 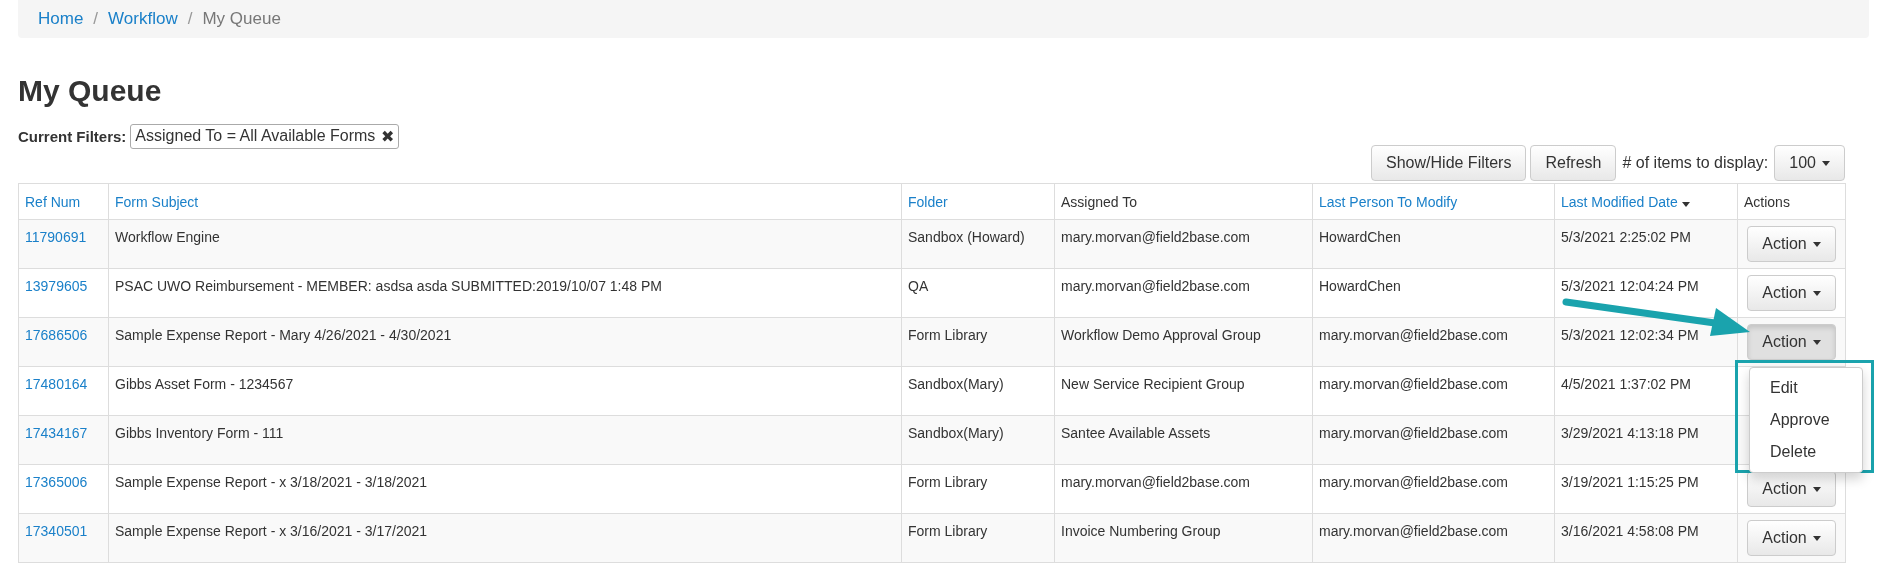 I want to click on menu-item: Approve, so click(x=1806, y=420).